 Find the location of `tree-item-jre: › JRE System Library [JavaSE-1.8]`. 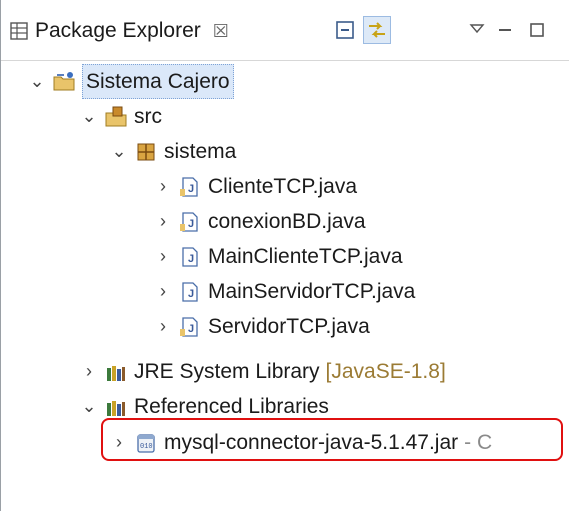

tree-item-jre: › JRE System Library [JavaSE-1.8] is located at coordinates (262, 371).